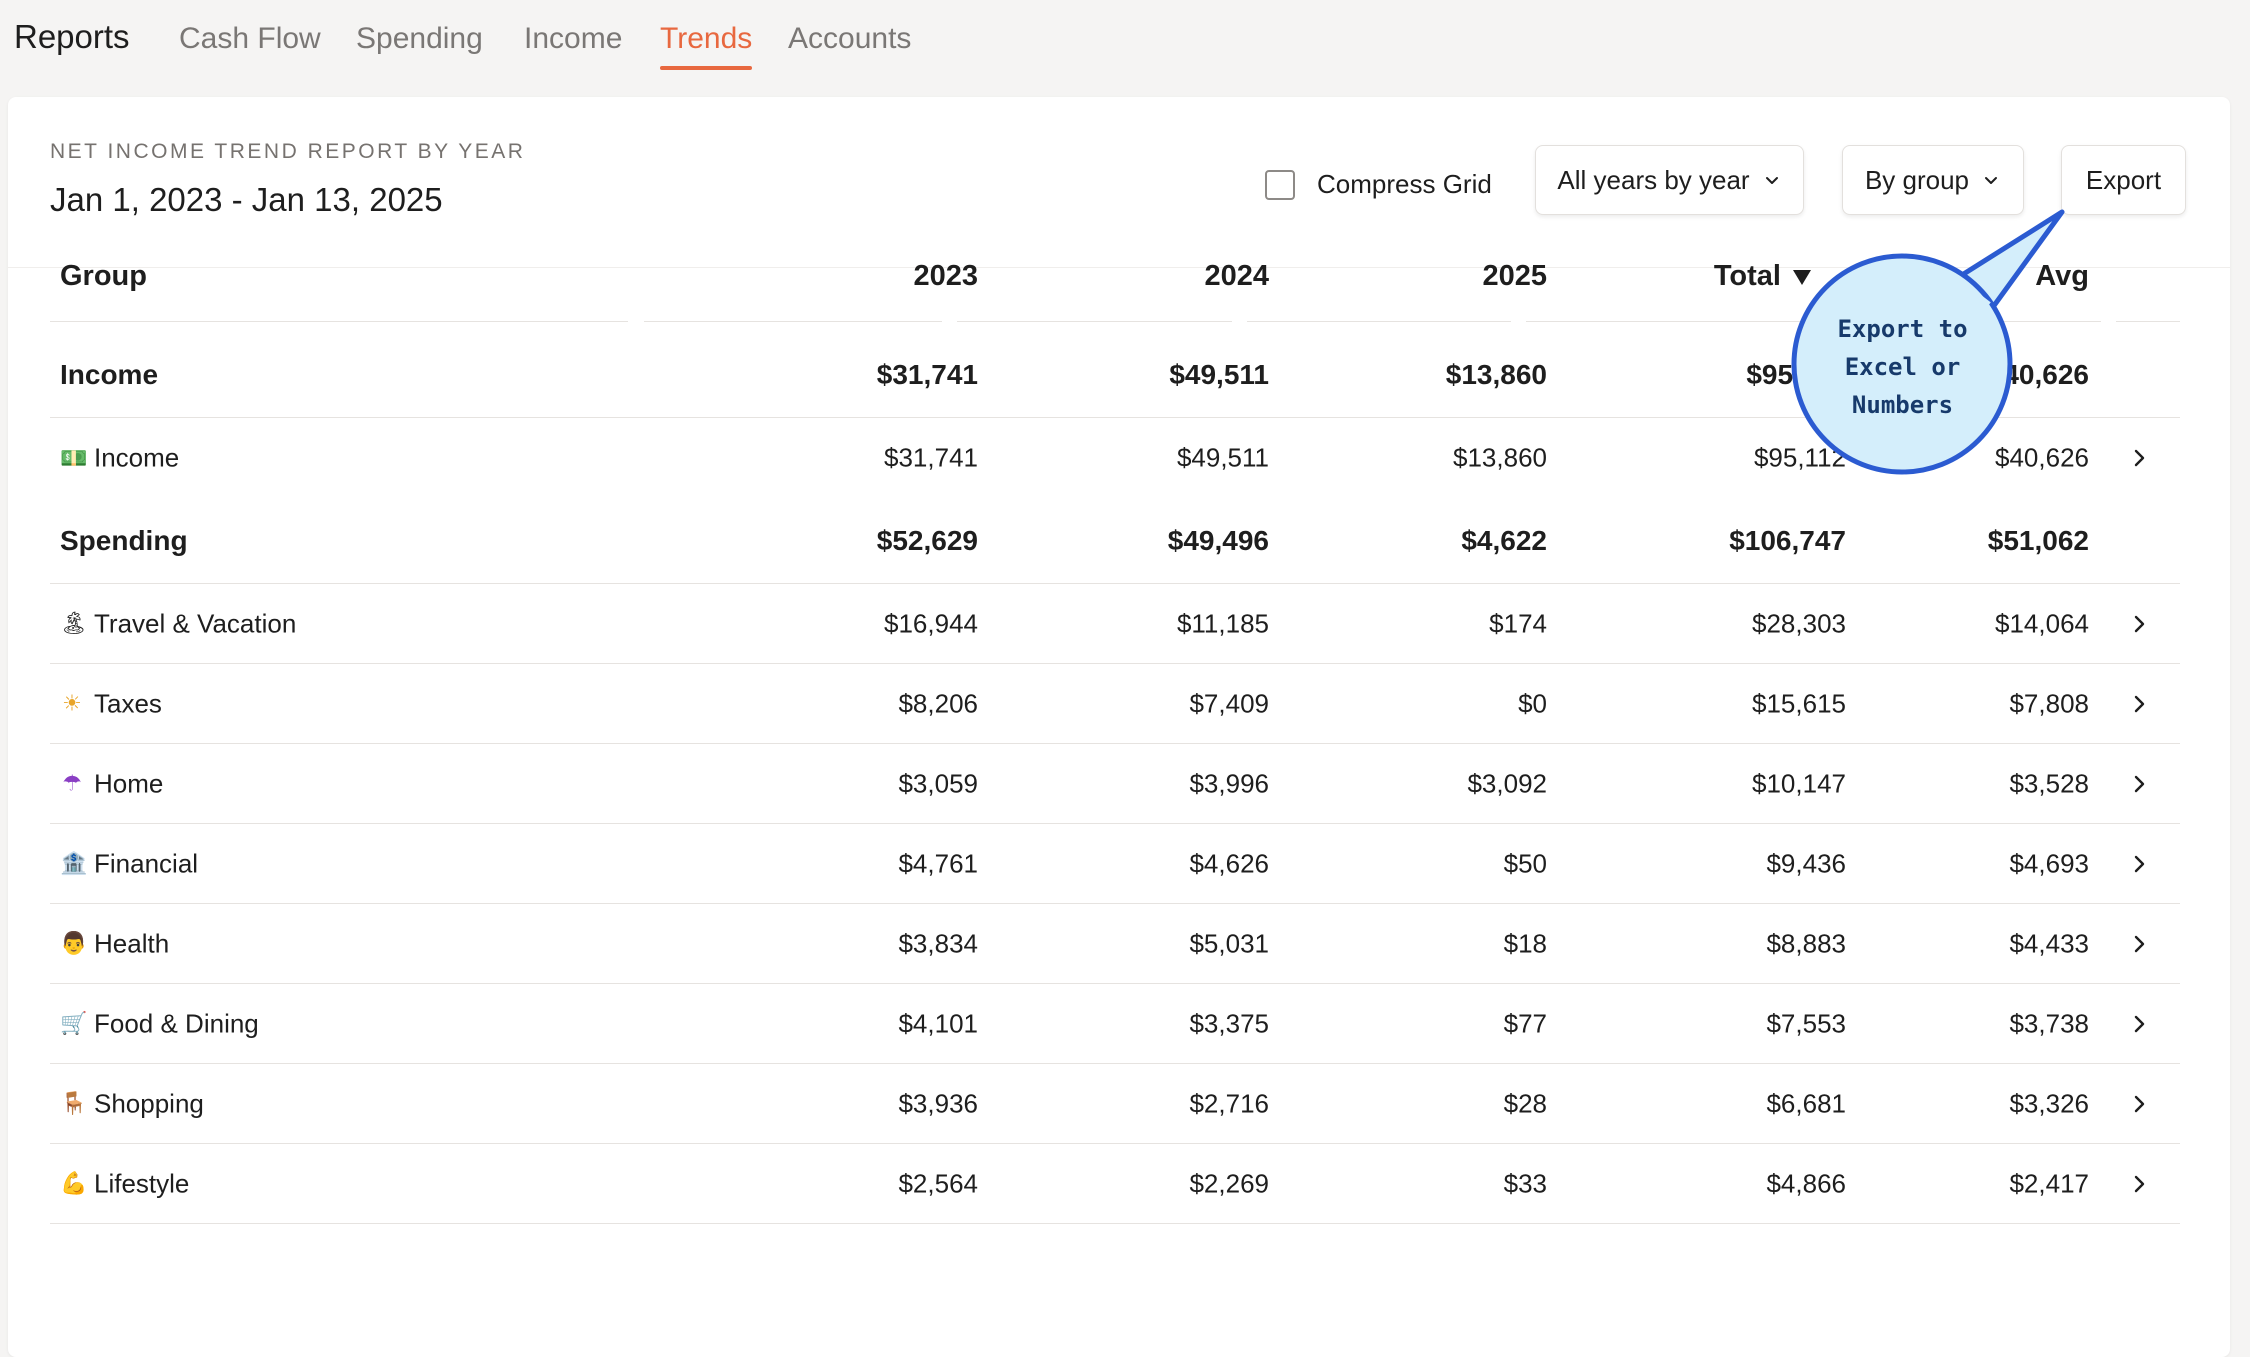  I want to click on cell-total: $28,303, so click(1799, 623).